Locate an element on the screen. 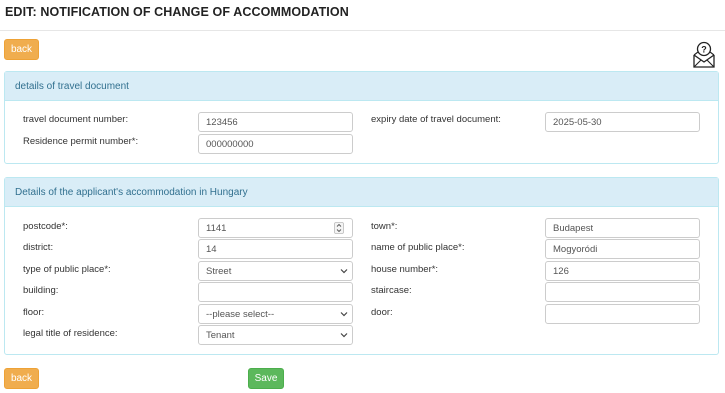 This screenshot has width=725, height=393. floor-select: --please select-- is located at coordinates (275, 314).